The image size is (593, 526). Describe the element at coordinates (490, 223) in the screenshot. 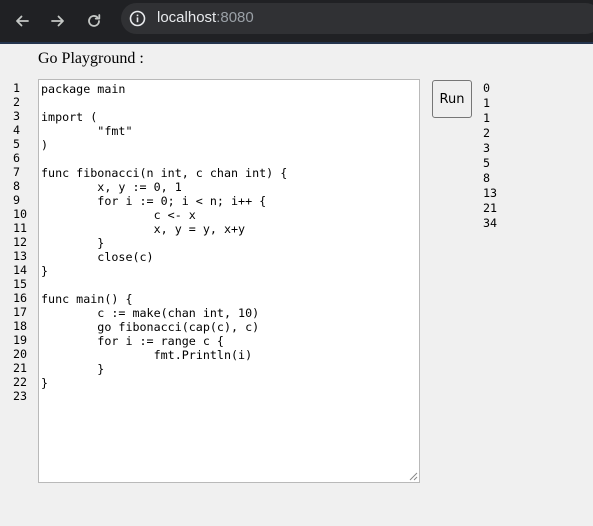

I see `output-line: 34` at that location.